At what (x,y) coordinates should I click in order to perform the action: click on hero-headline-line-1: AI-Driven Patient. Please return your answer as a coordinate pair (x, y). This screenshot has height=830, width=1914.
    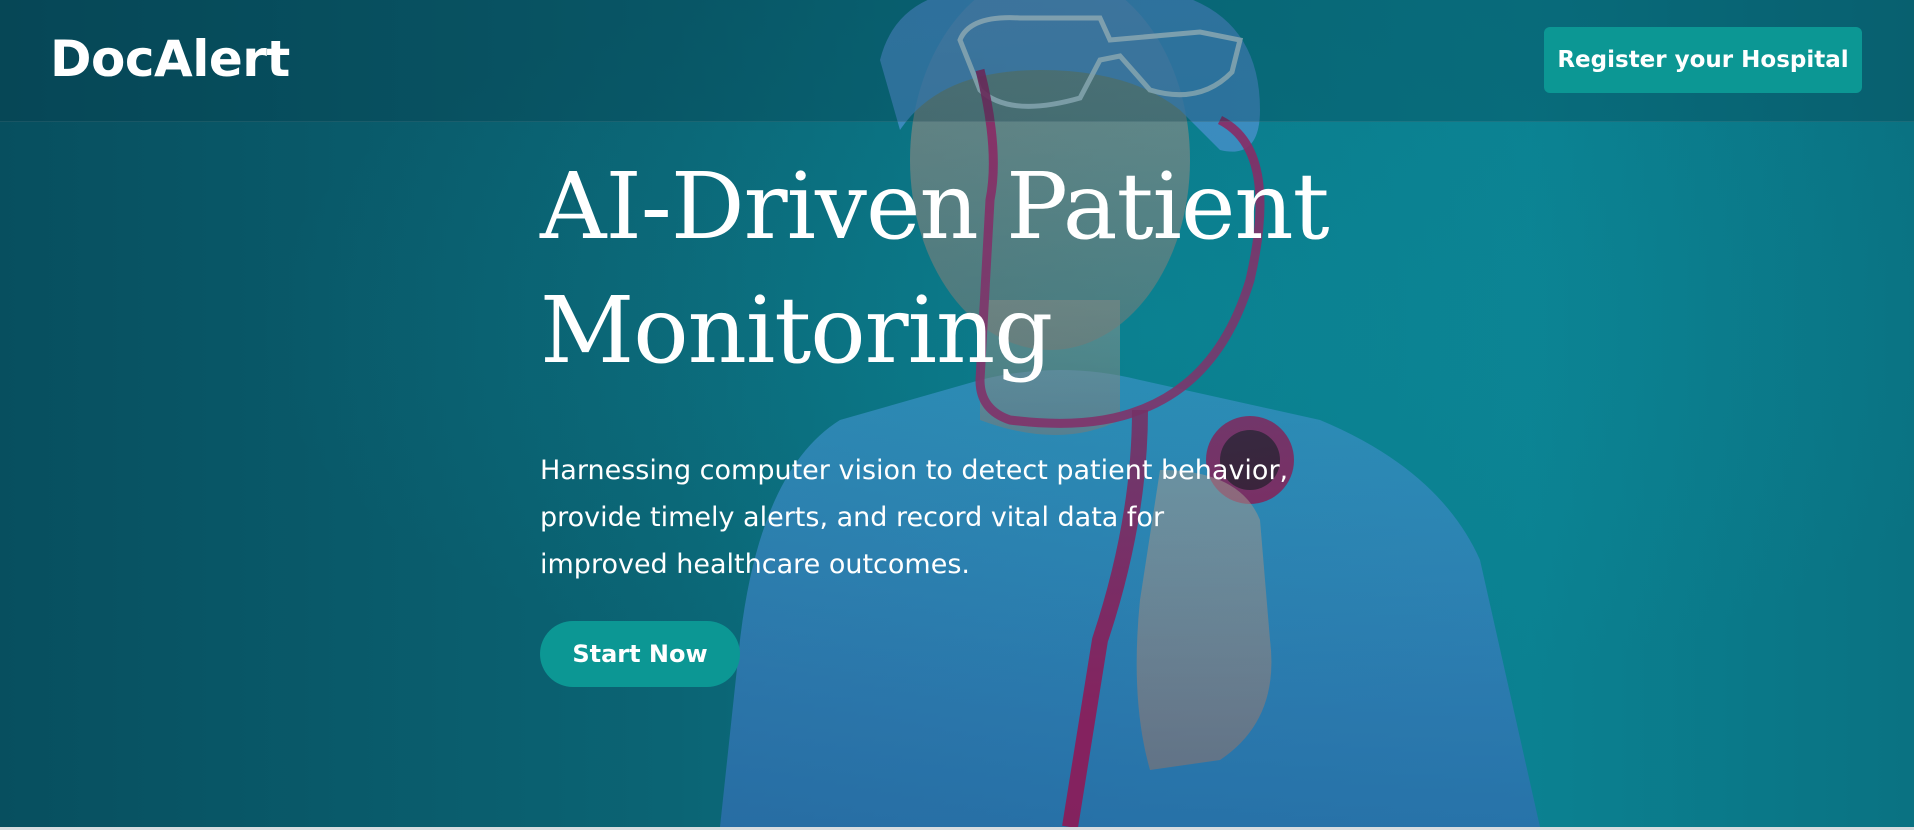
    Looking at the image, I should click on (935, 206).